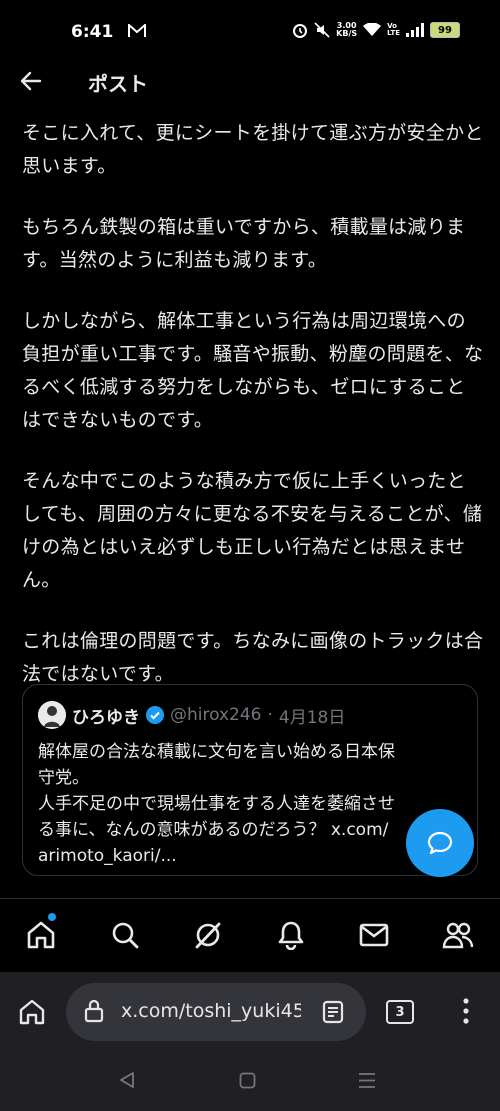 This screenshot has height=1111, width=500. What do you see at coordinates (63, 778) in the screenshot?
I see `quoted-text-line: 守党。` at bounding box center [63, 778].